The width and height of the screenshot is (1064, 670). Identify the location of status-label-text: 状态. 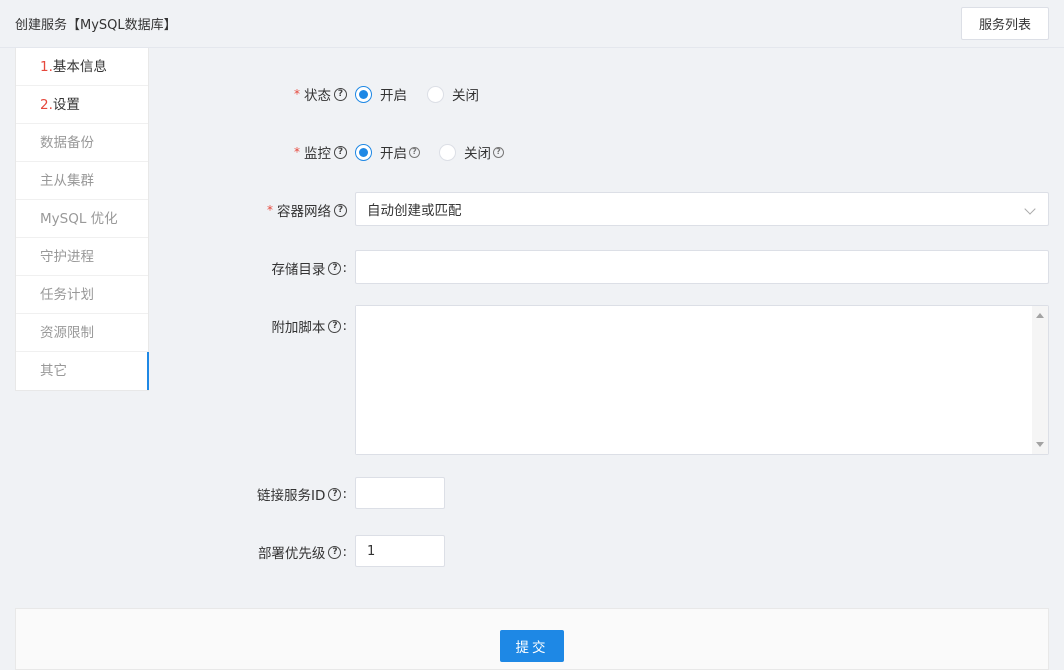
(317, 96).